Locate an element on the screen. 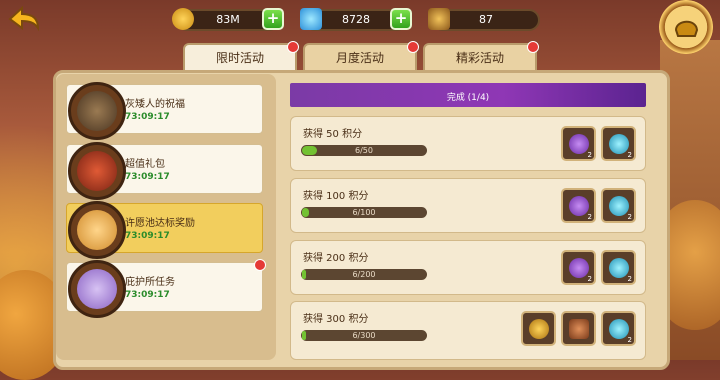 The image size is (720, 380). task-row: 获得 200 积分 6/200 2 2 is located at coordinates (468, 267).